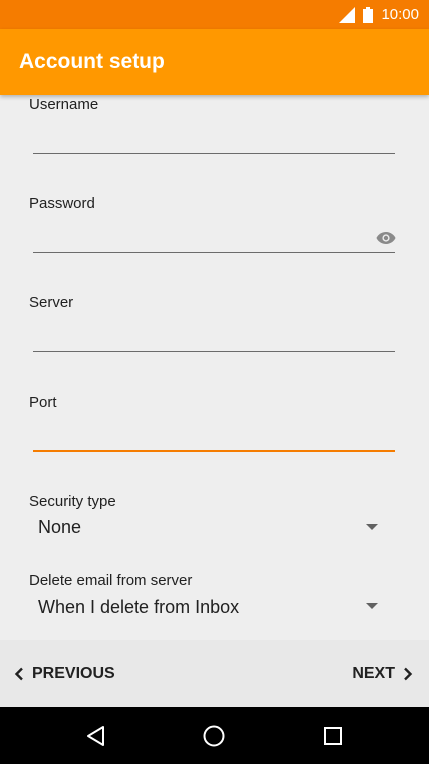 This screenshot has width=429, height=764. I want to click on server-underline, so click(214, 351).